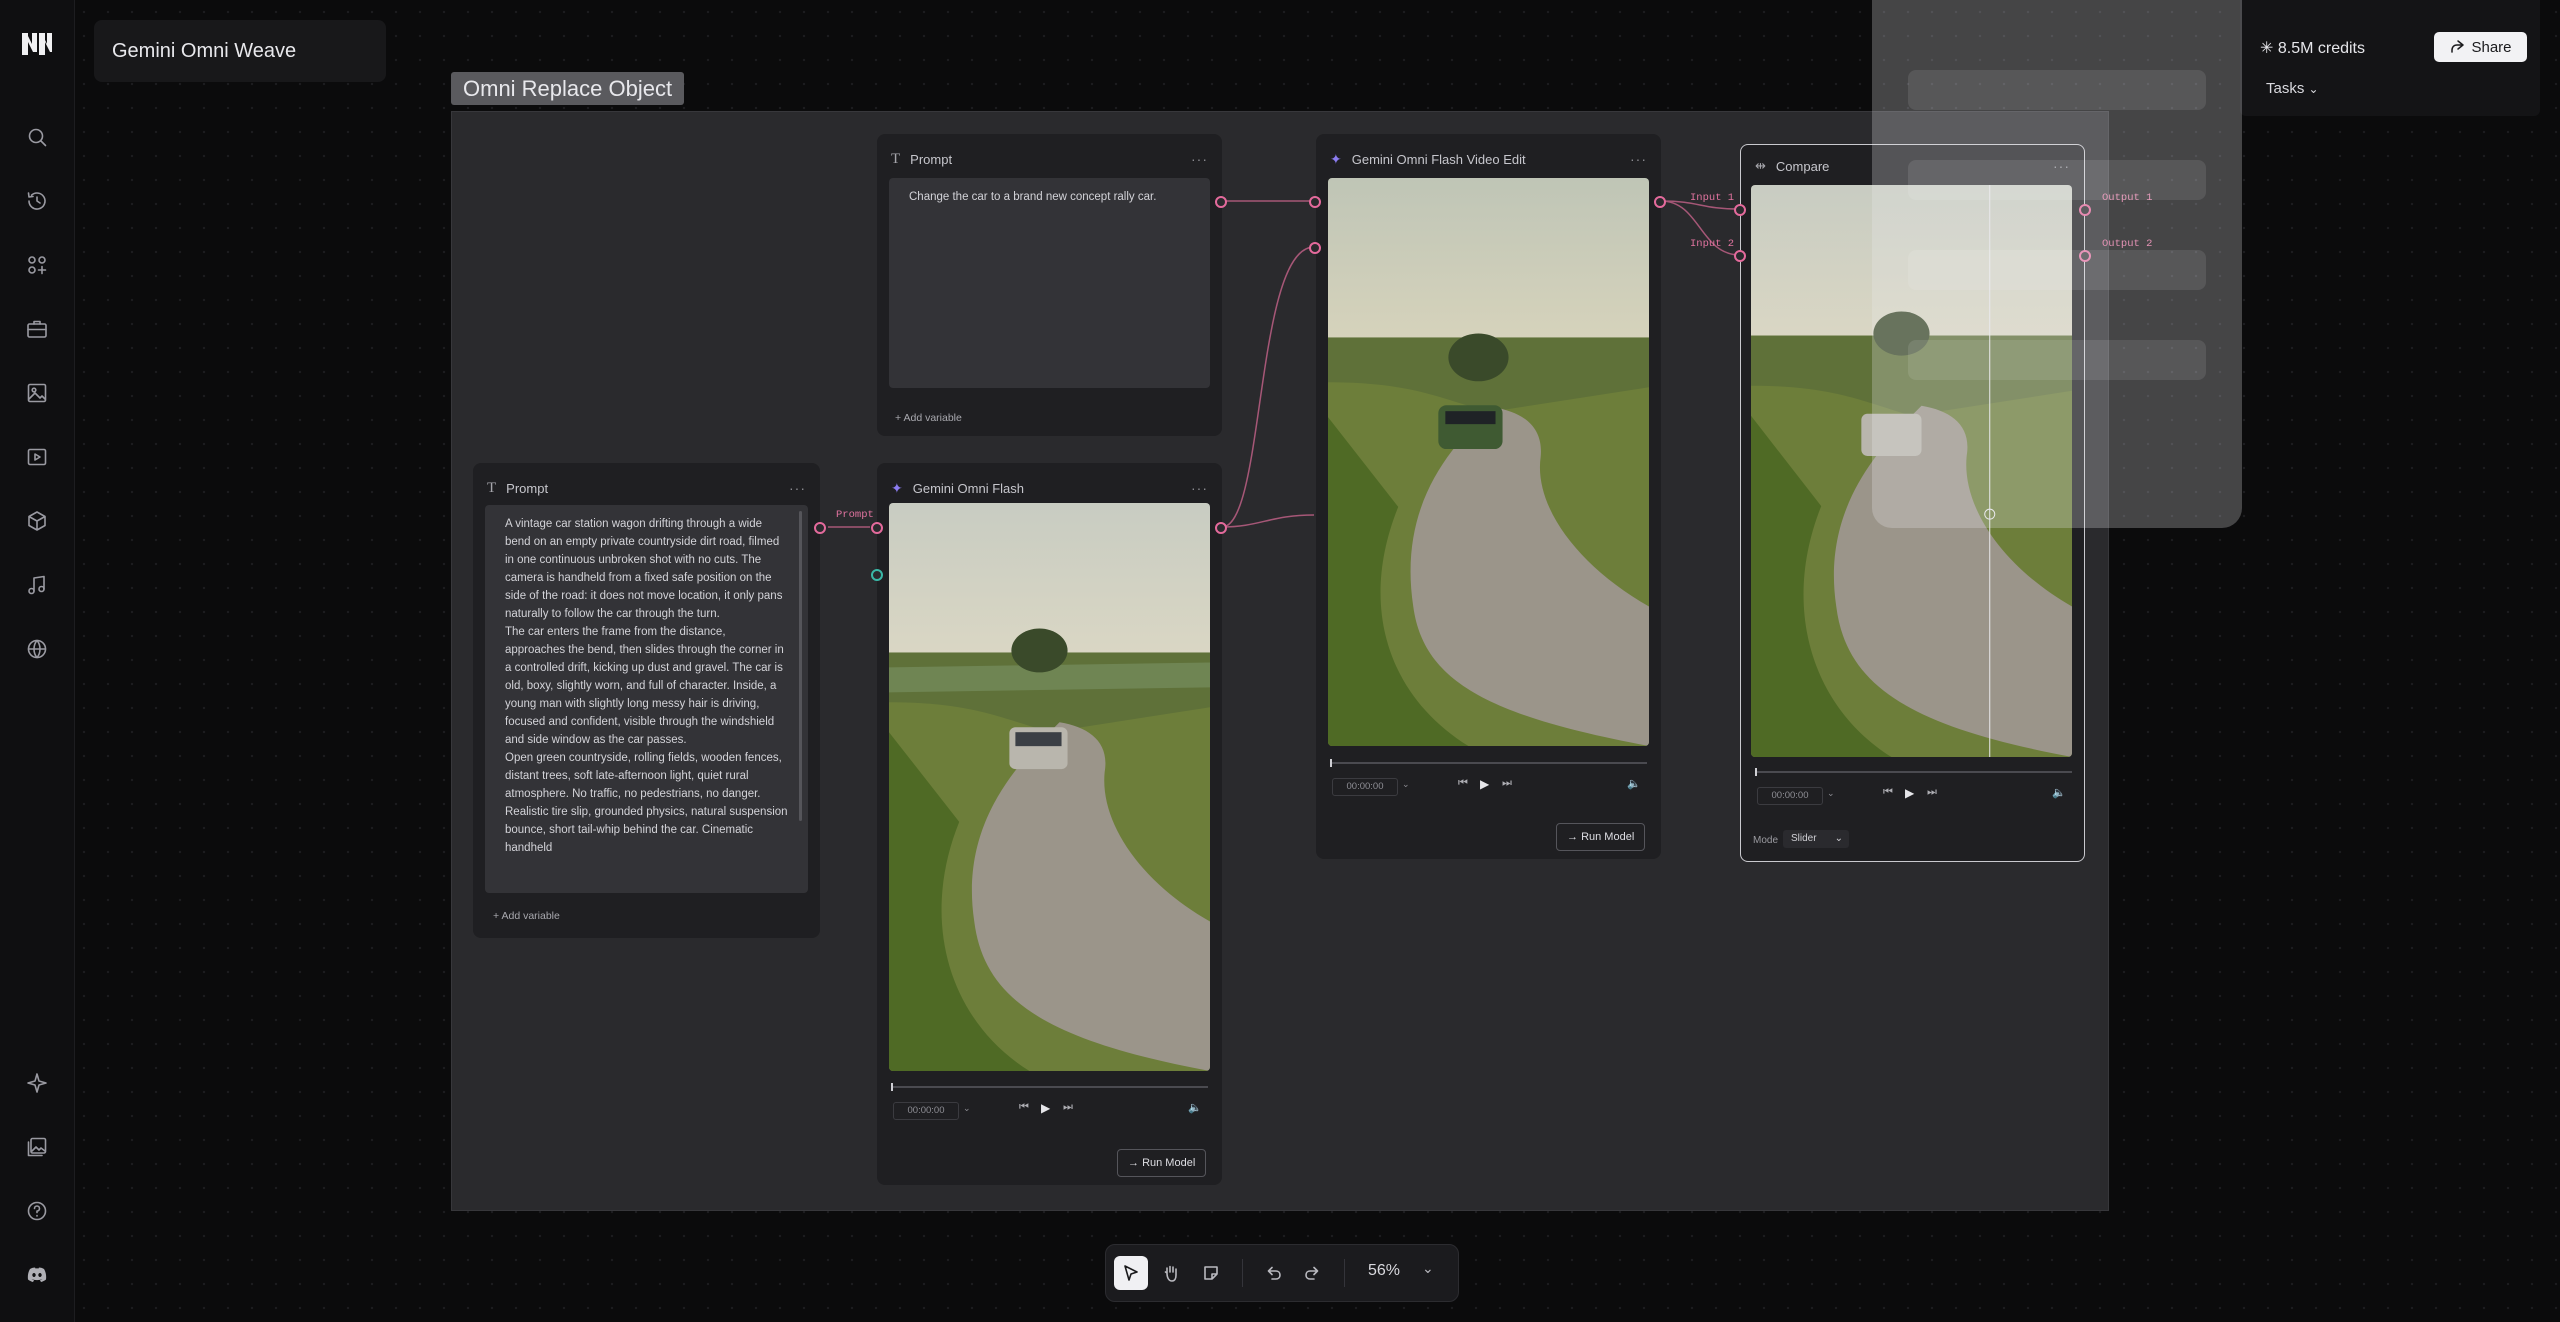  Describe the element at coordinates (1712, 244) in the screenshot. I see `input2-label: Input 2` at that location.